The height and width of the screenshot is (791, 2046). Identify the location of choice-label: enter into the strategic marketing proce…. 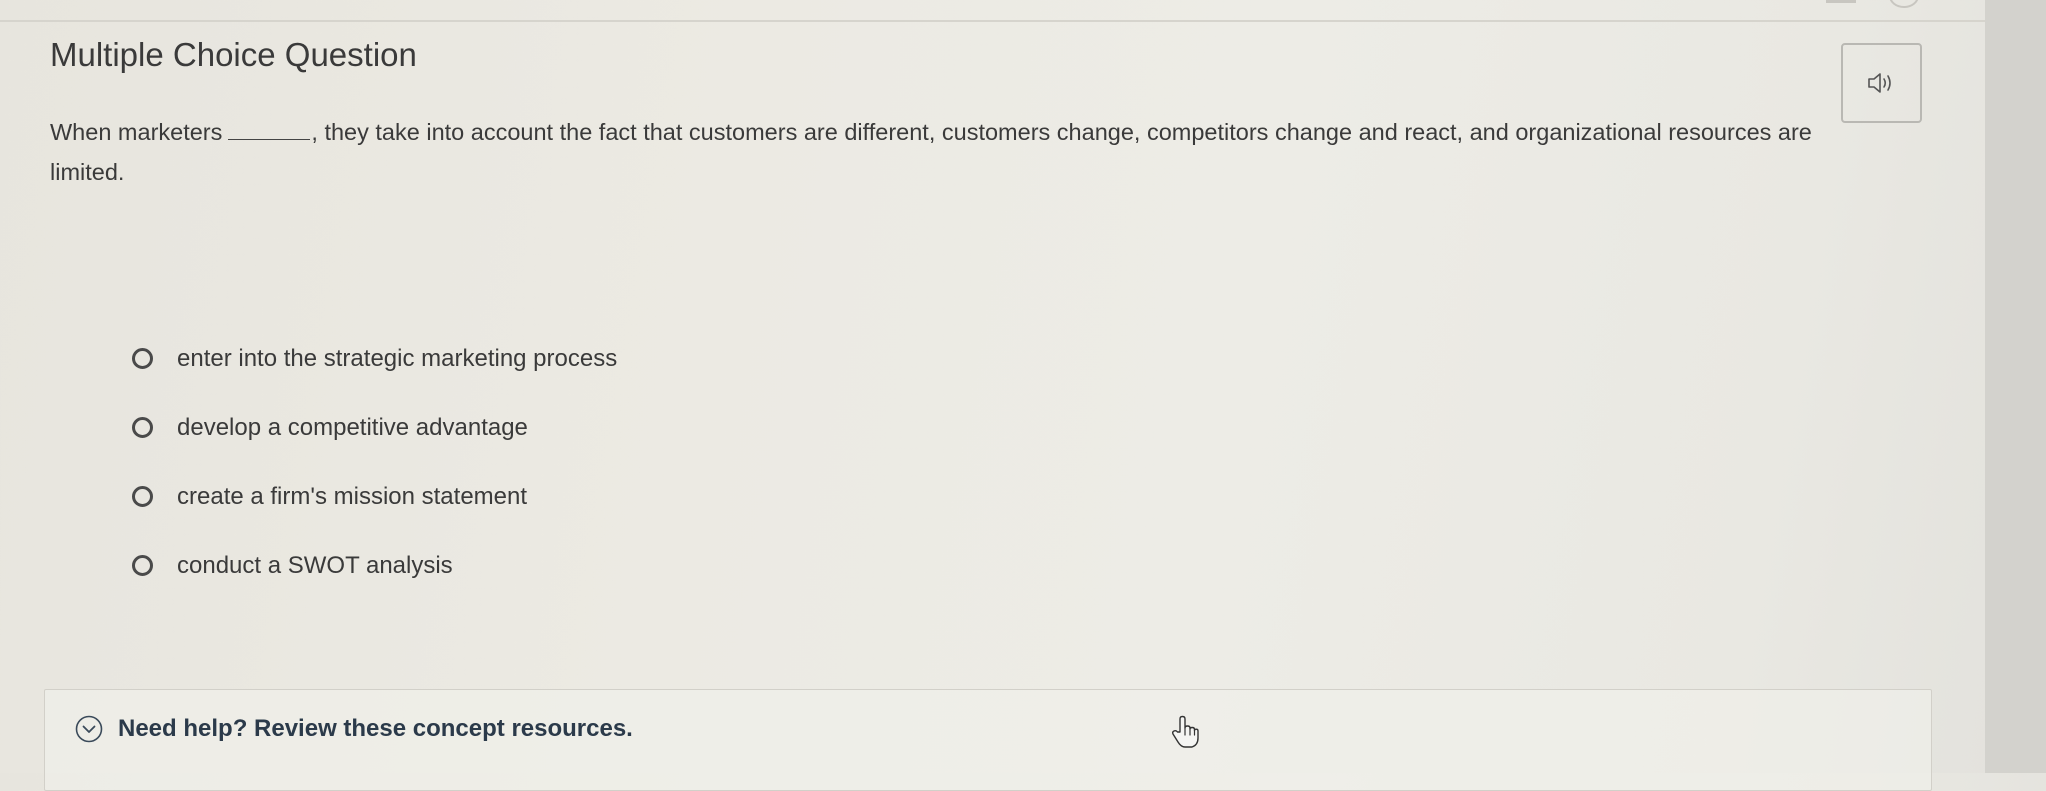
(397, 358).